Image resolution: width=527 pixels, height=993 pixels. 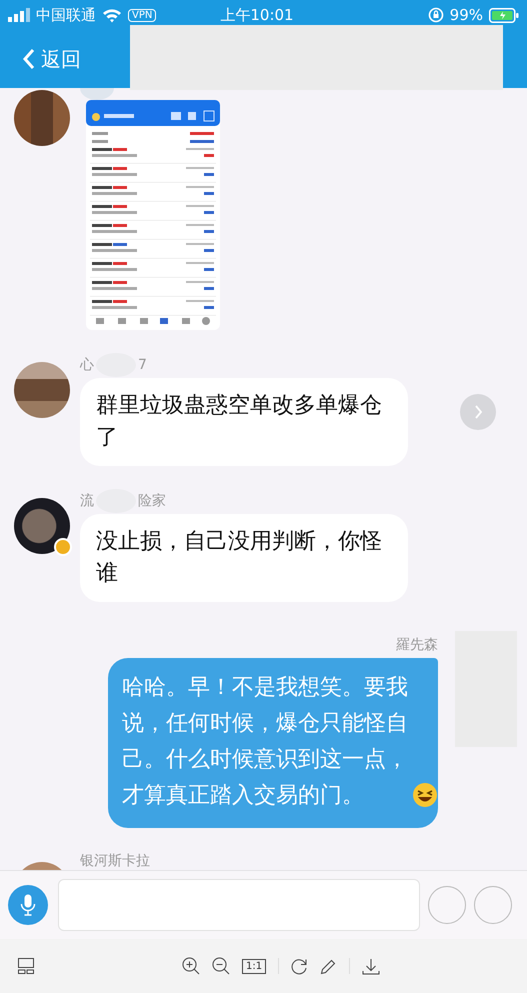 I want to click on clock-time: 上午10:01, so click(x=257, y=15).